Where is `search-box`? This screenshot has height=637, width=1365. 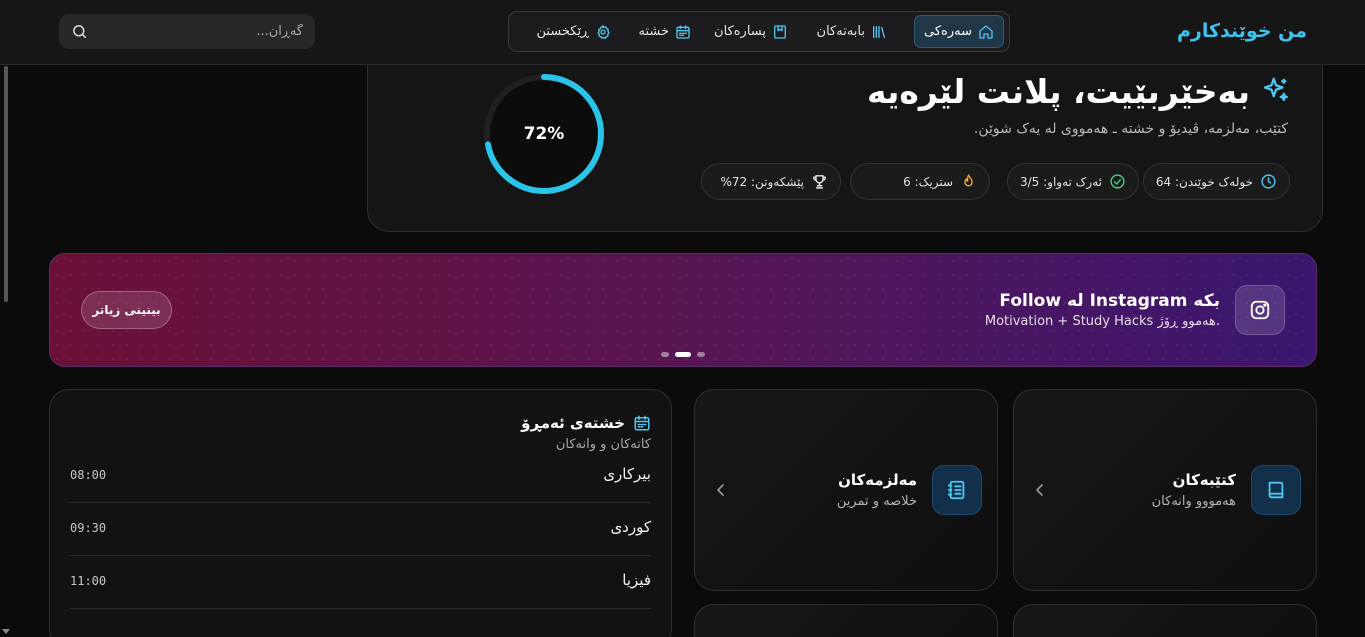
search-box is located at coordinates (187, 31).